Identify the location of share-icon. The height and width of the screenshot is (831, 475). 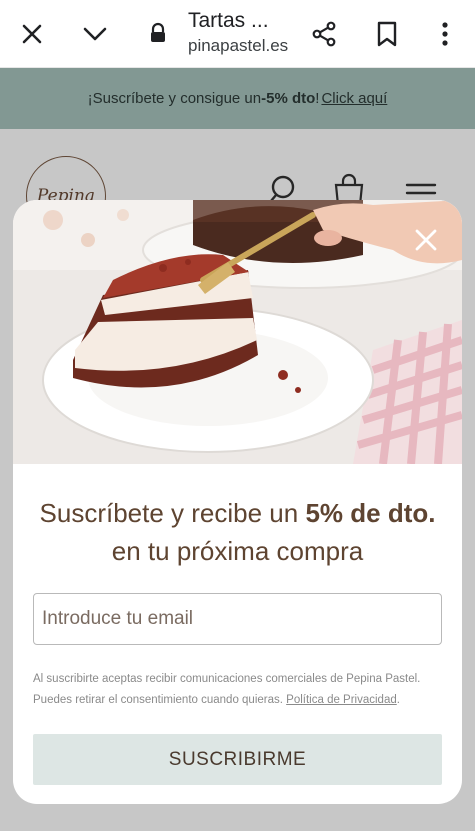
(324, 34).